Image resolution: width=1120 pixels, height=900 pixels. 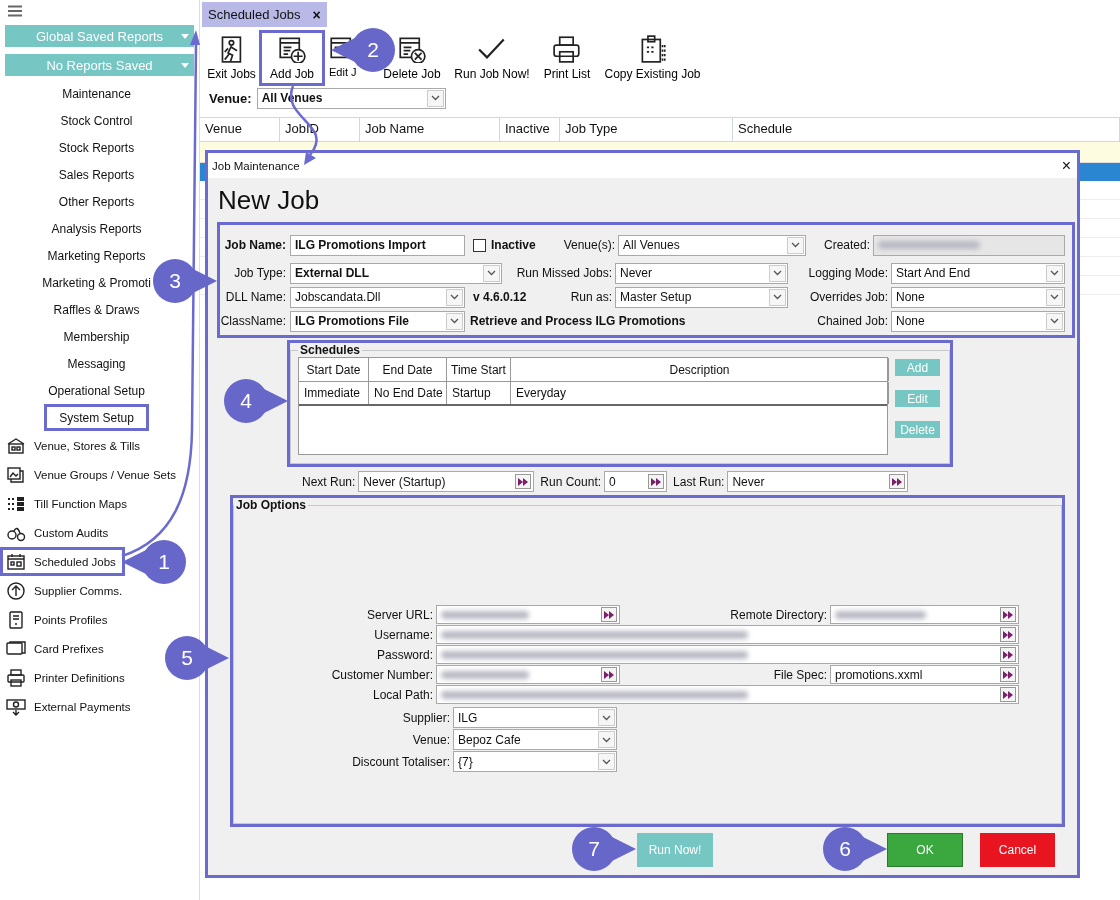 What do you see at coordinates (96, 390) in the screenshot?
I see `menu-item: Operational Setup` at bounding box center [96, 390].